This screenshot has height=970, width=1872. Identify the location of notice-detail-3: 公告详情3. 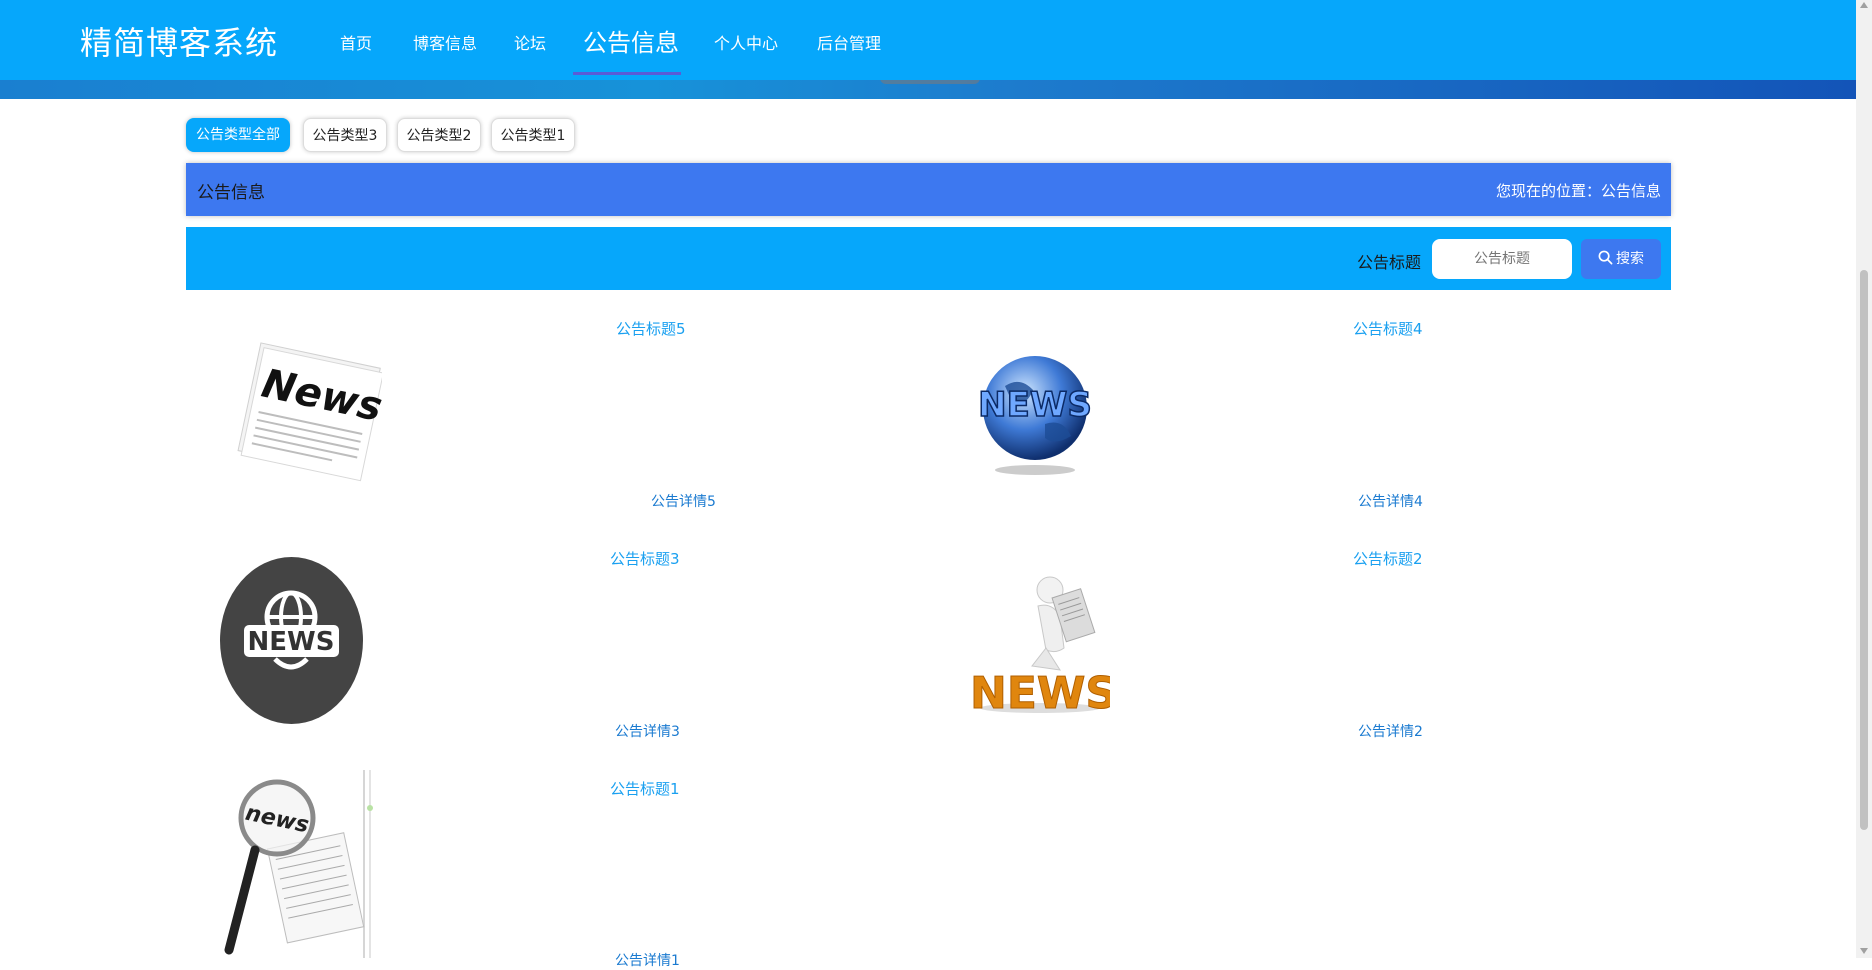
(647, 731).